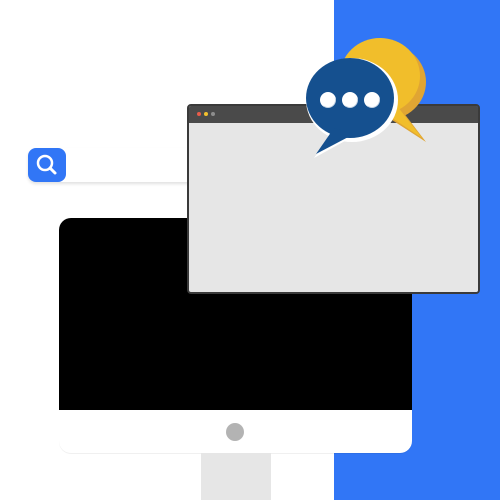 Image resolution: width=500 pixels, height=500 pixels. Describe the element at coordinates (236, 476) in the screenshot. I see `monitor-stand` at that location.